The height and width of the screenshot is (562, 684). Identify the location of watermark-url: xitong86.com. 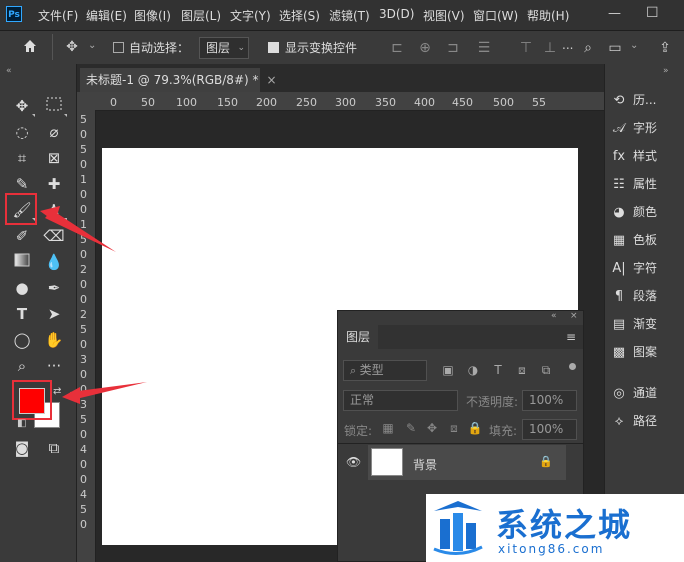
(551, 549).